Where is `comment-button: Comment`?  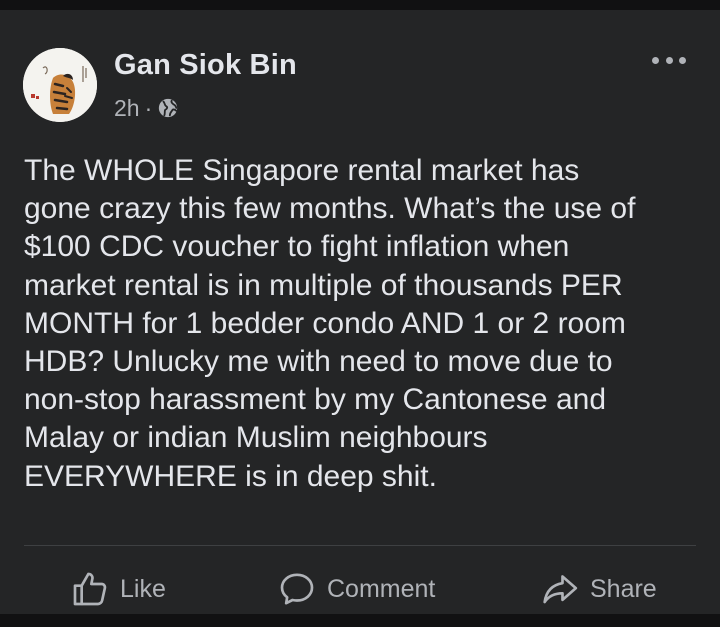 comment-button: Comment is located at coordinates (356, 589).